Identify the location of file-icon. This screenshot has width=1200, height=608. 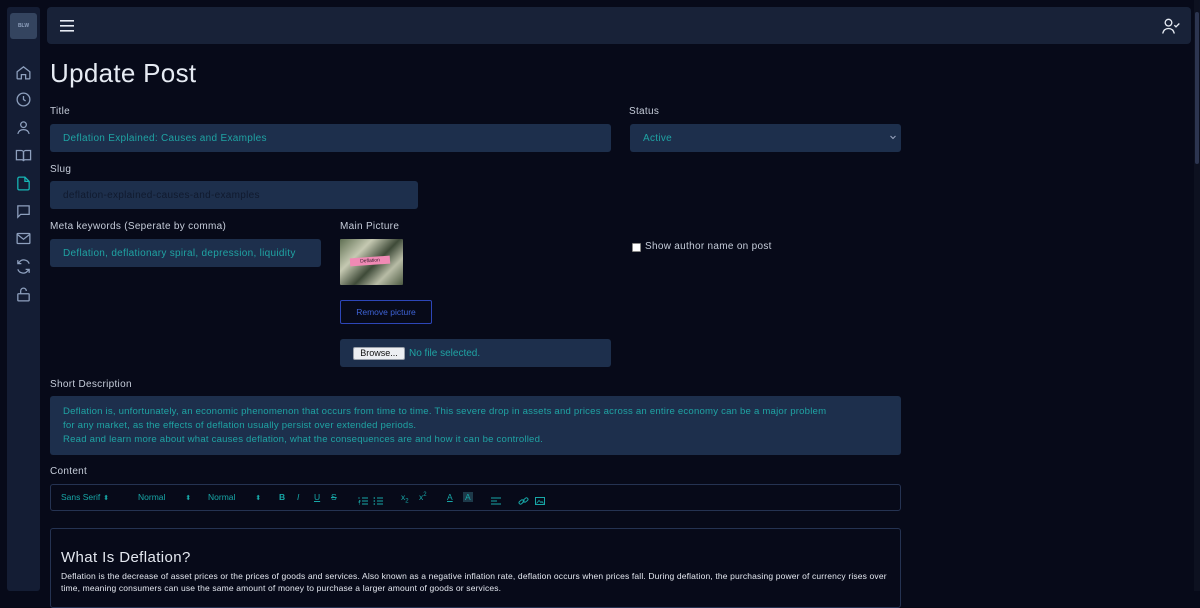
(23, 183).